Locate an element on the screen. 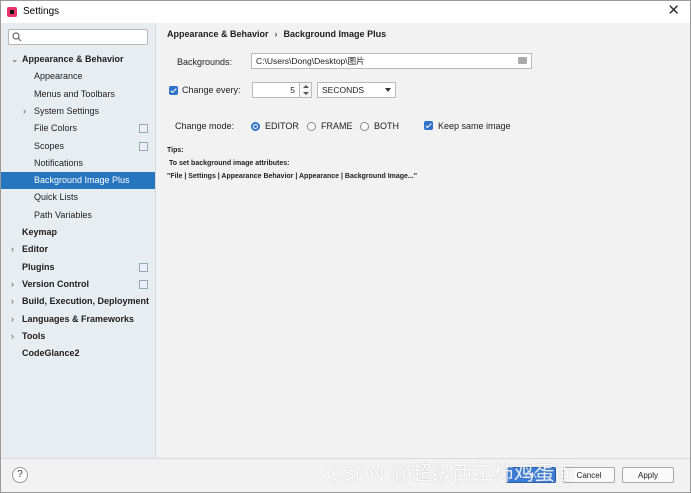 This screenshot has height=493, width=691. backgrounds-path-value: C:\Users\Dong\Desktop\图片 is located at coordinates (310, 61).